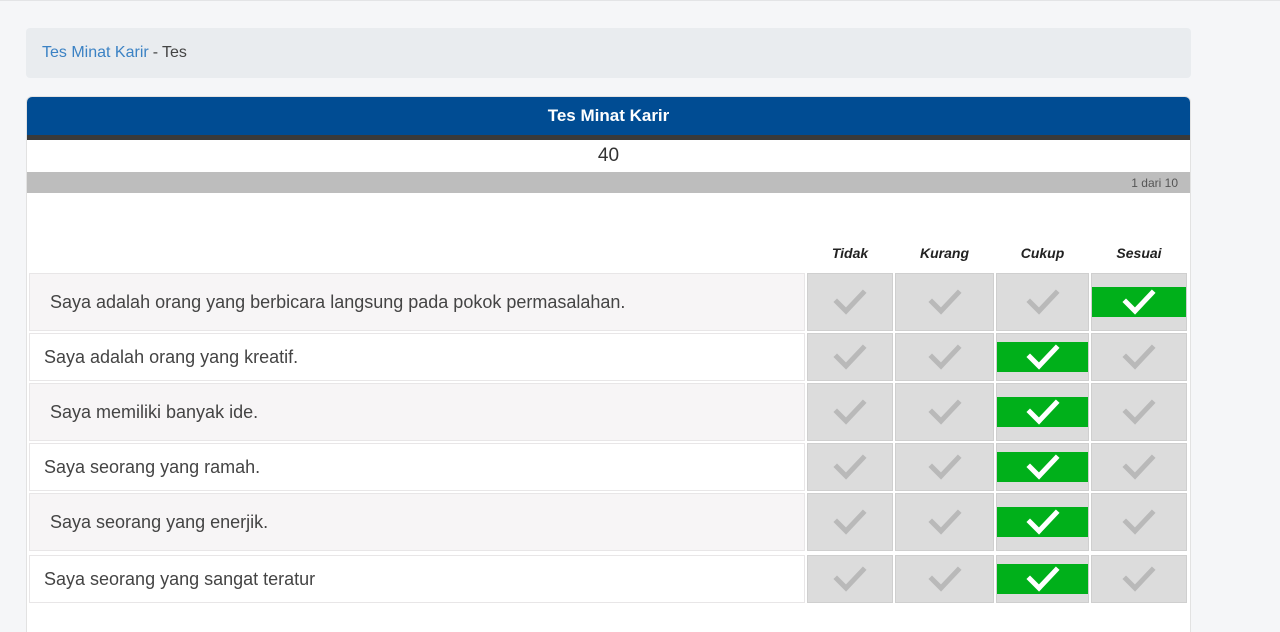  Describe the element at coordinates (608, 182) in the screenshot. I see `progress-bar: 1 dari 10` at that location.